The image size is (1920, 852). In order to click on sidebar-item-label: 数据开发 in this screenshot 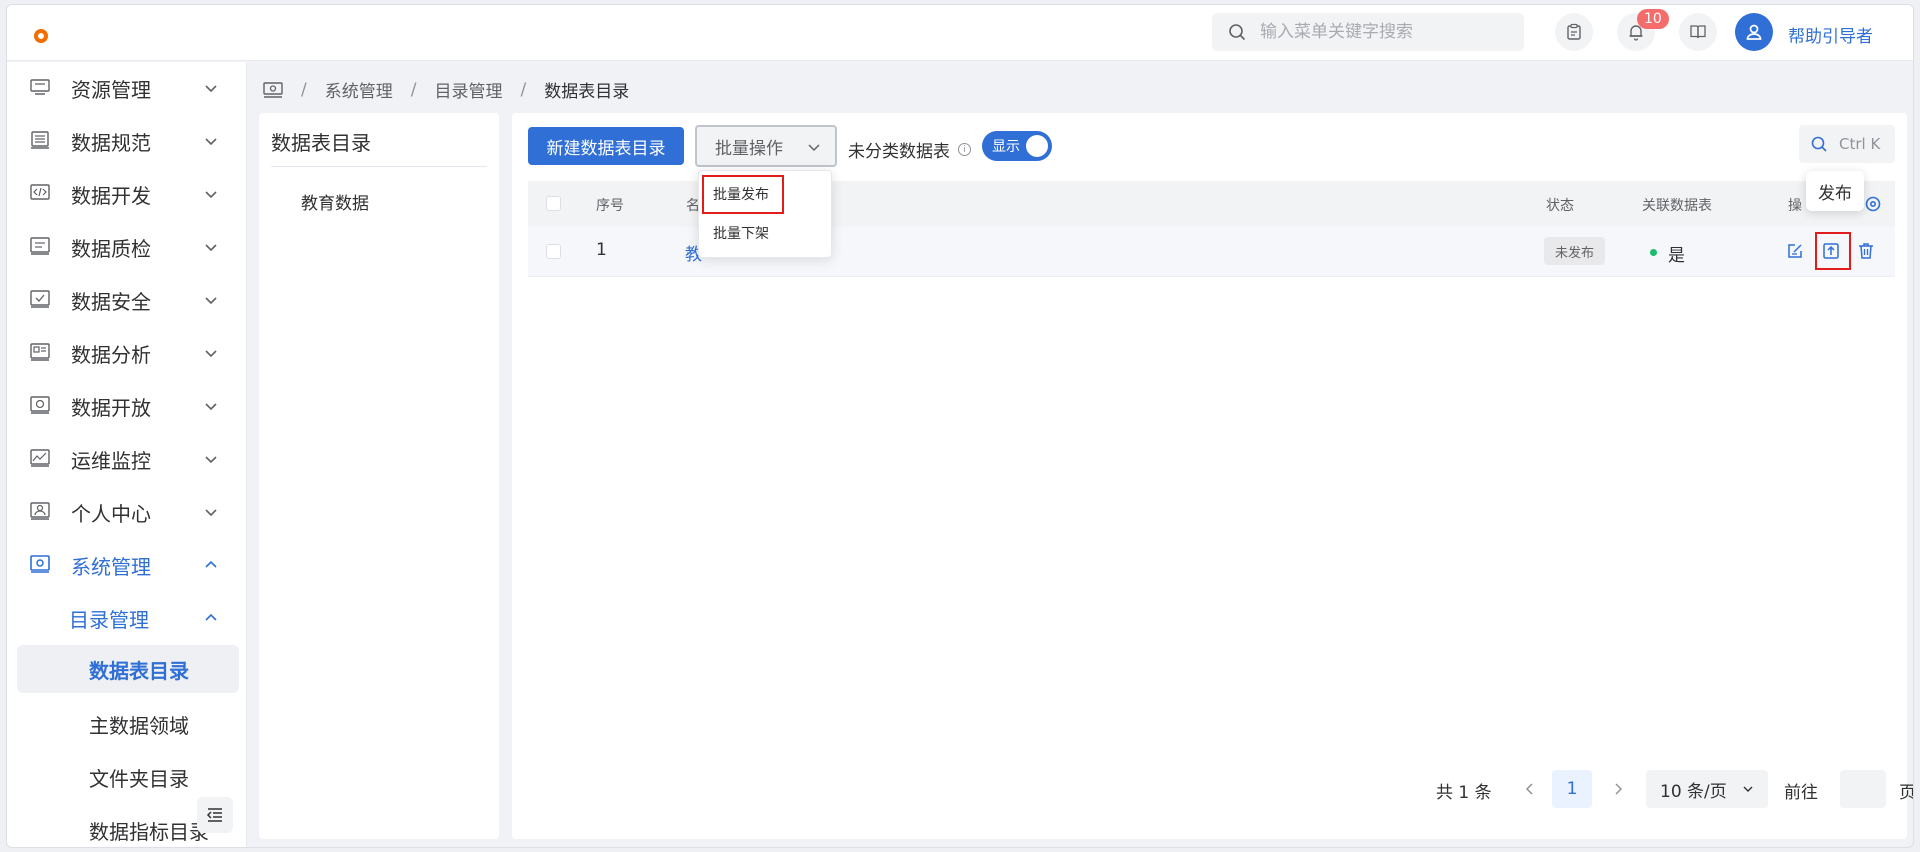, I will do `click(111, 195)`.